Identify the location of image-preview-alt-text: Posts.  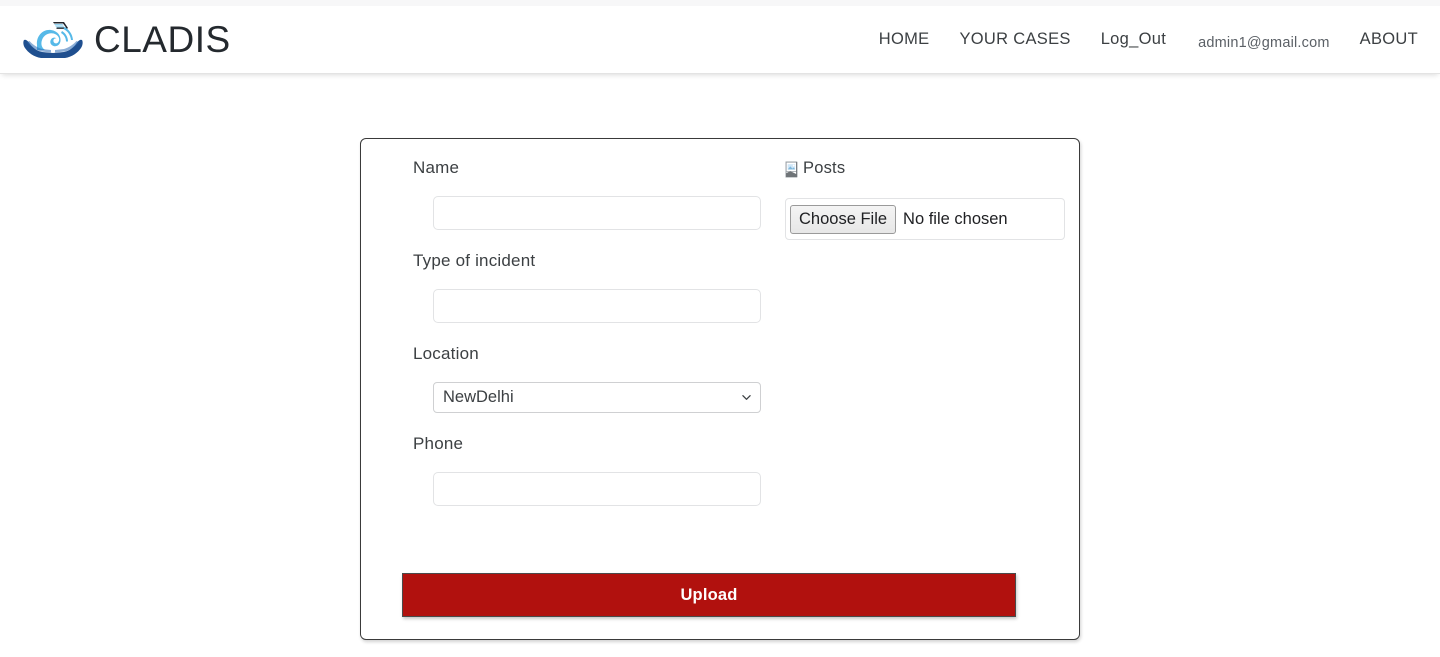
(824, 168).